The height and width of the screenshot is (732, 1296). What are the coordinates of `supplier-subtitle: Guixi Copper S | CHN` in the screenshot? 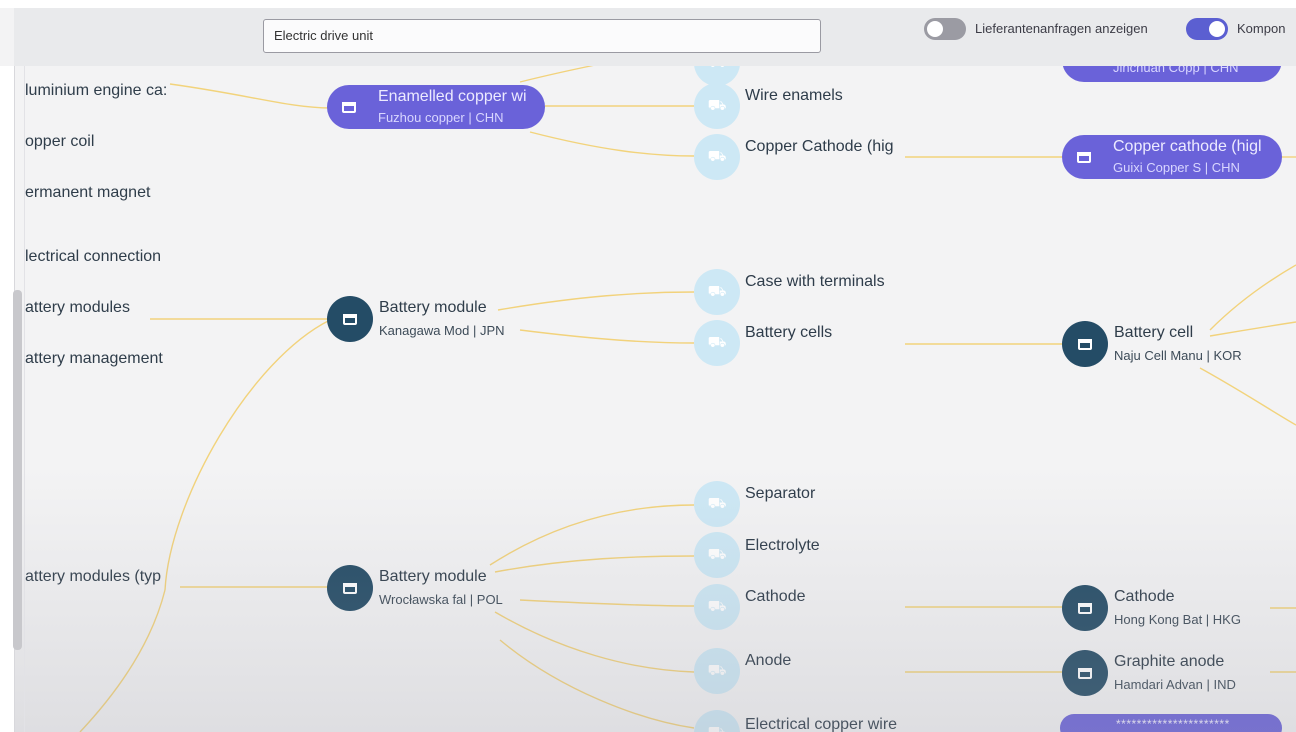 It's located at (1176, 167).